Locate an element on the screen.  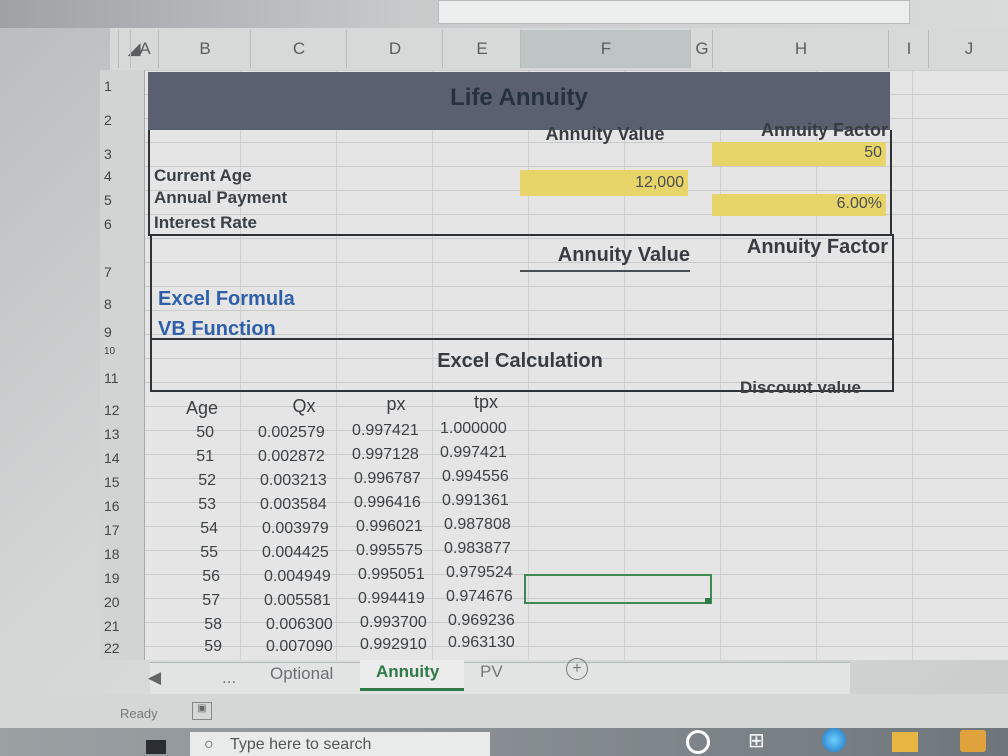
column-header-j: J is located at coordinates (968, 49).